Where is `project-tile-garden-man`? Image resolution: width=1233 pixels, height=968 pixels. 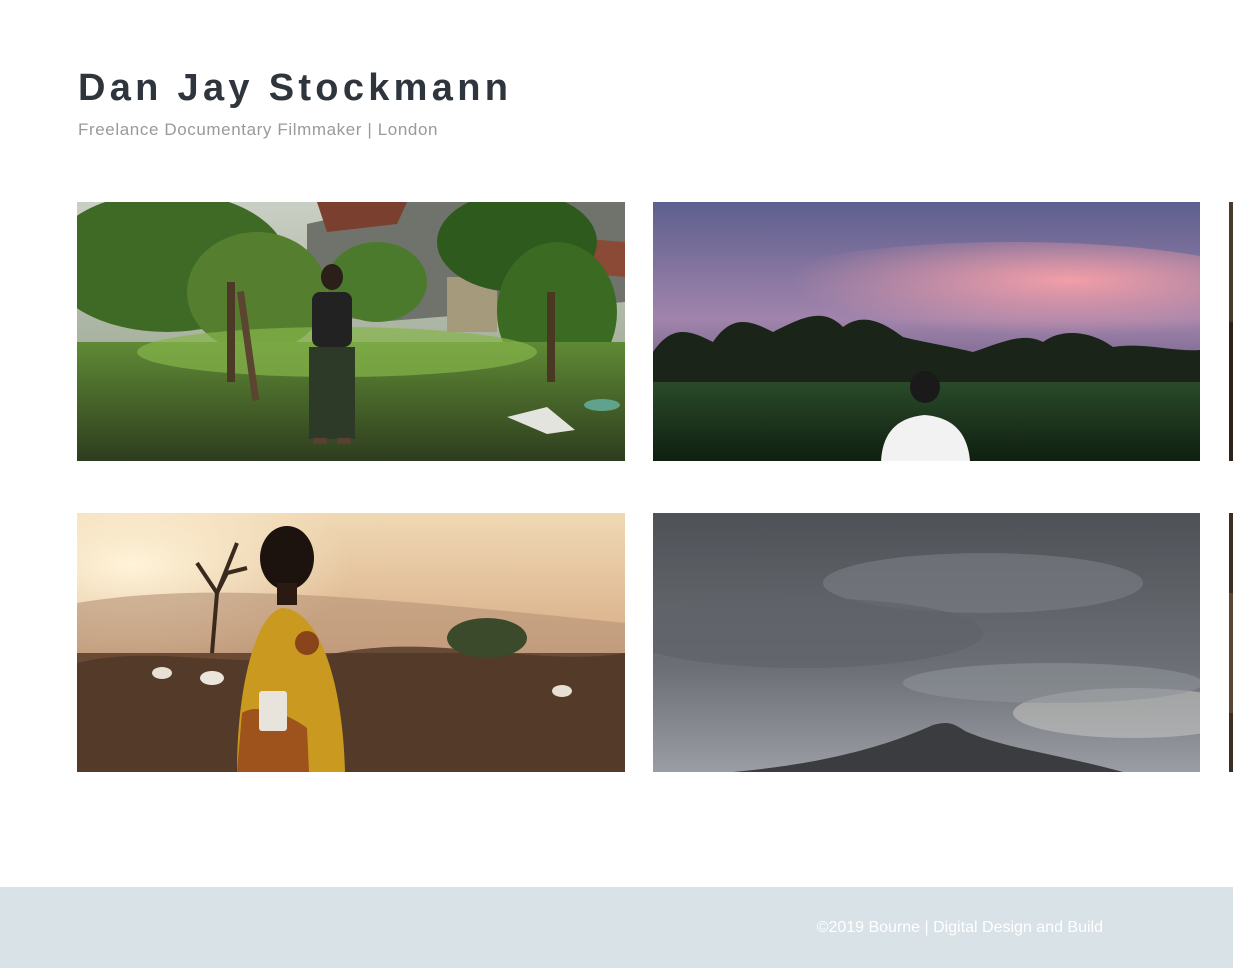
project-tile-garden-man is located at coordinates (351, 331).